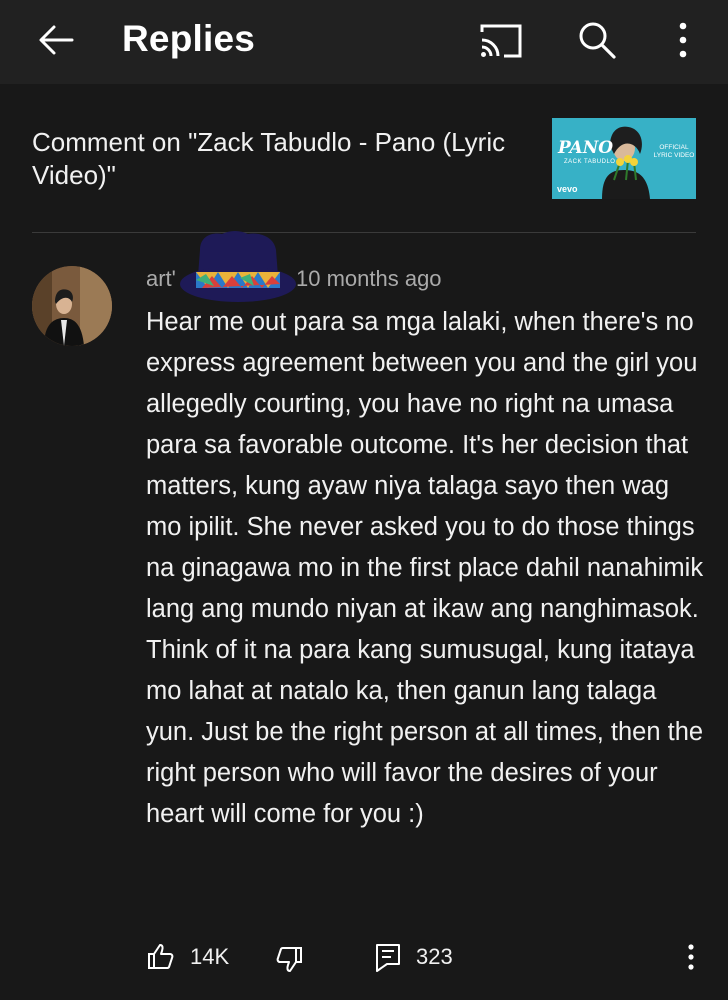  I want to click on back-button, so click(58, 40).